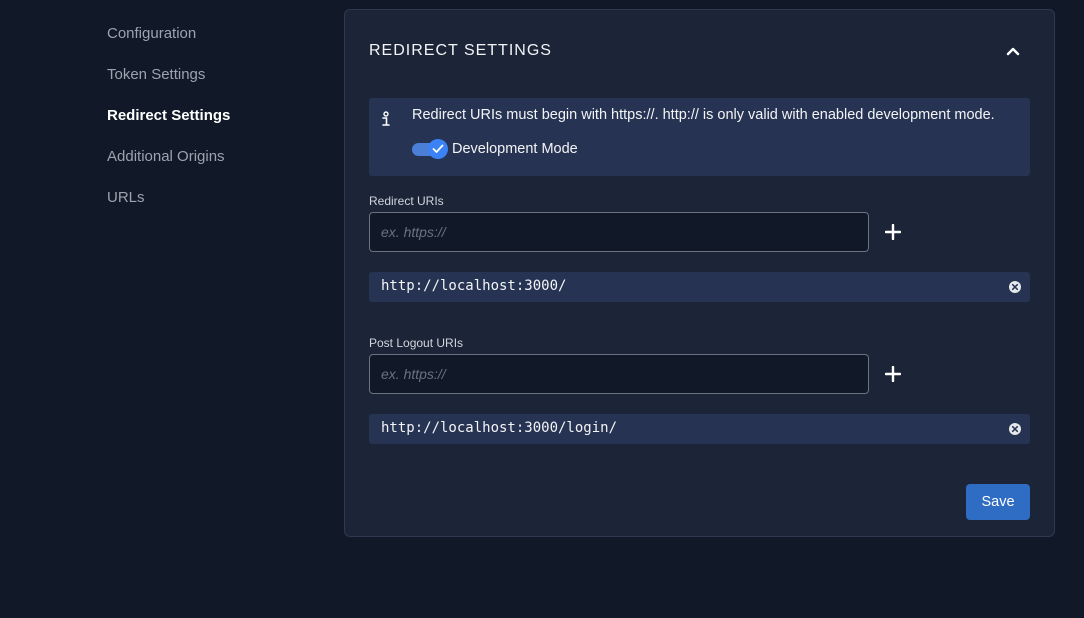 Image resolution: width=1084 pixels, height=618 pixels. What do you see at coordinates (126, 197) in the screenshot?
I see `sidebar-item-urls: URLs` at bounding box center [126, 197].